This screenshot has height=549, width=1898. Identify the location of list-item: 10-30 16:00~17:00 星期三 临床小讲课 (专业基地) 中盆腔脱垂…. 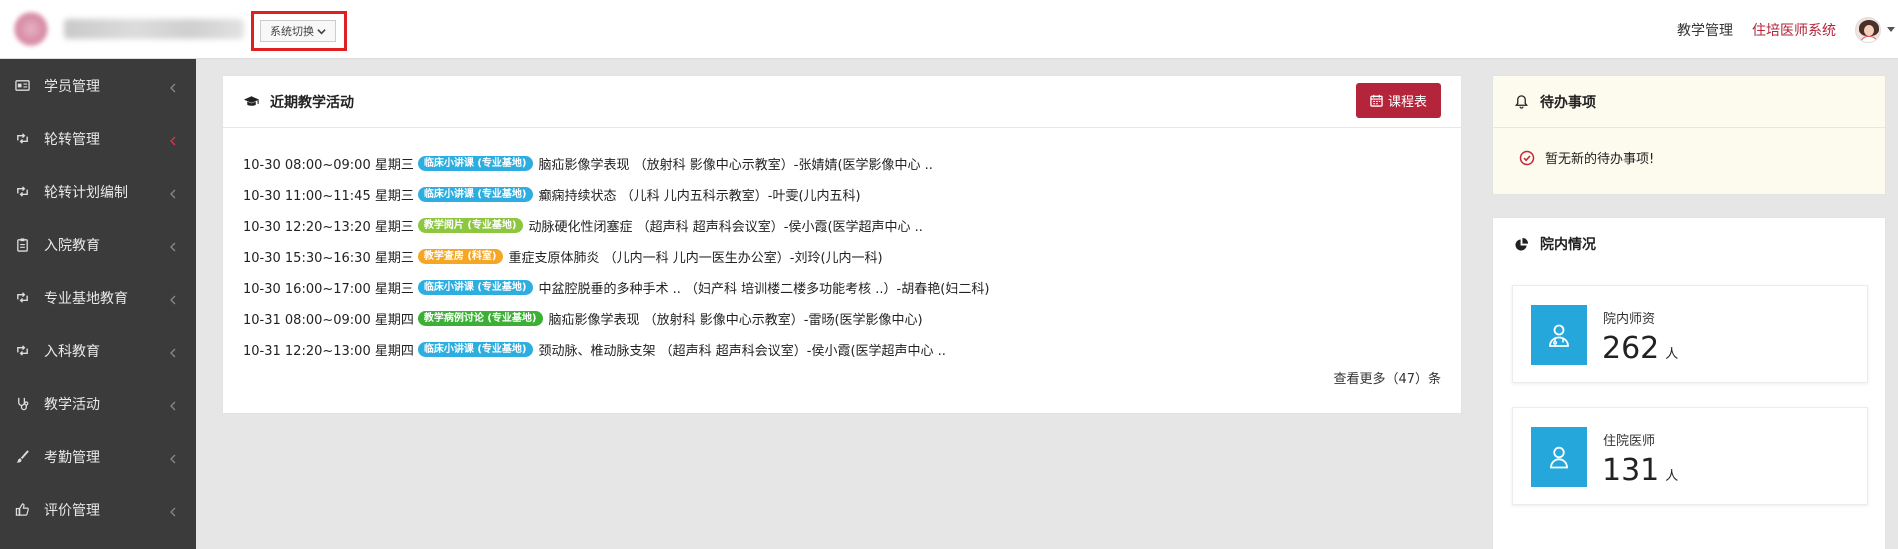
(852, 287).